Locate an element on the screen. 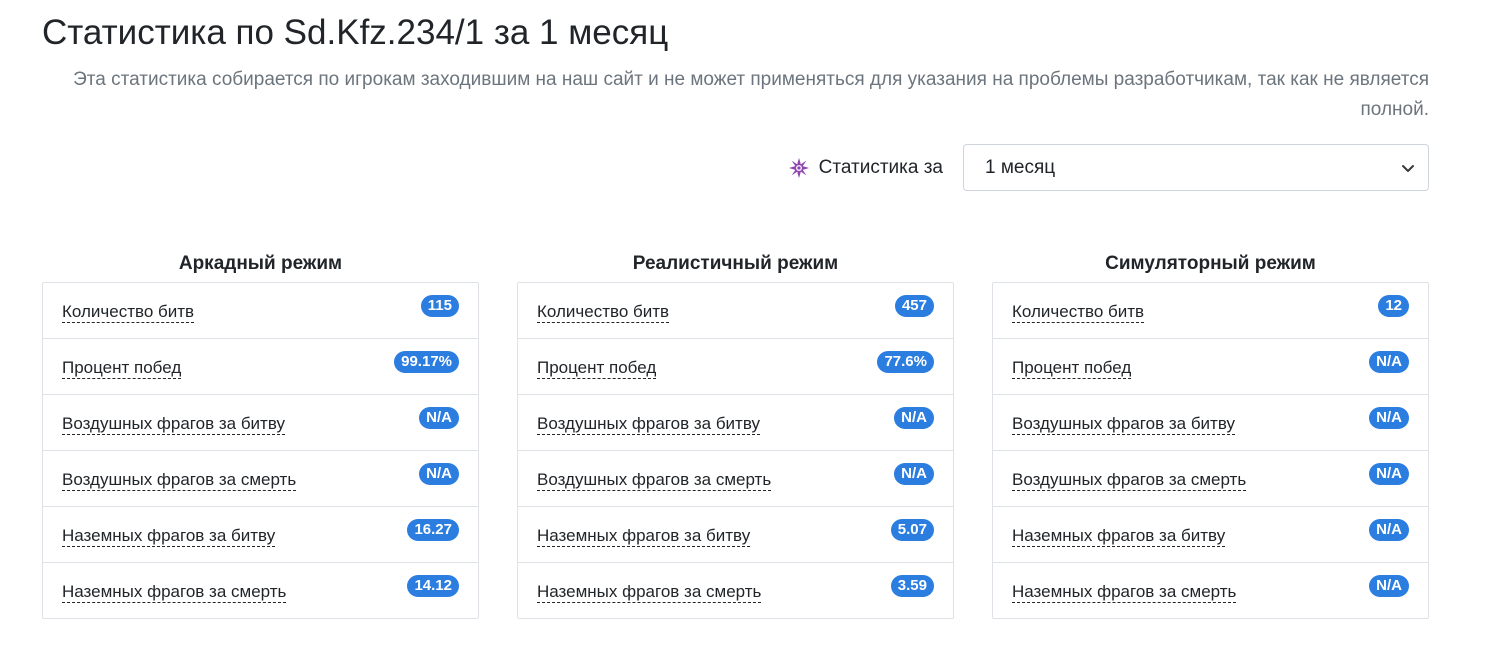 This screenshot has width=1495, height=668. sparkle-icon is located at coordinates (799, 168).